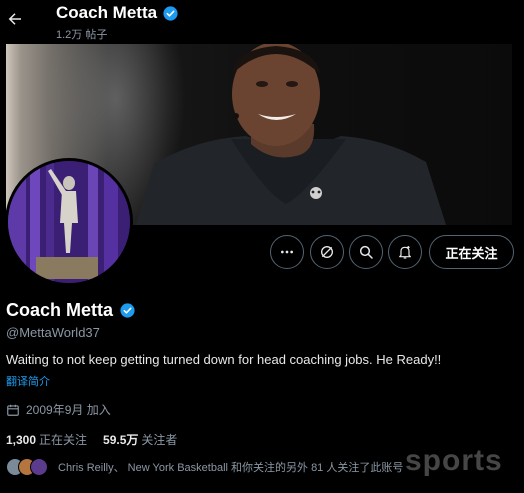 This screenshot has width=524, height=493. I want to click on more-icon, so click(287, 252).